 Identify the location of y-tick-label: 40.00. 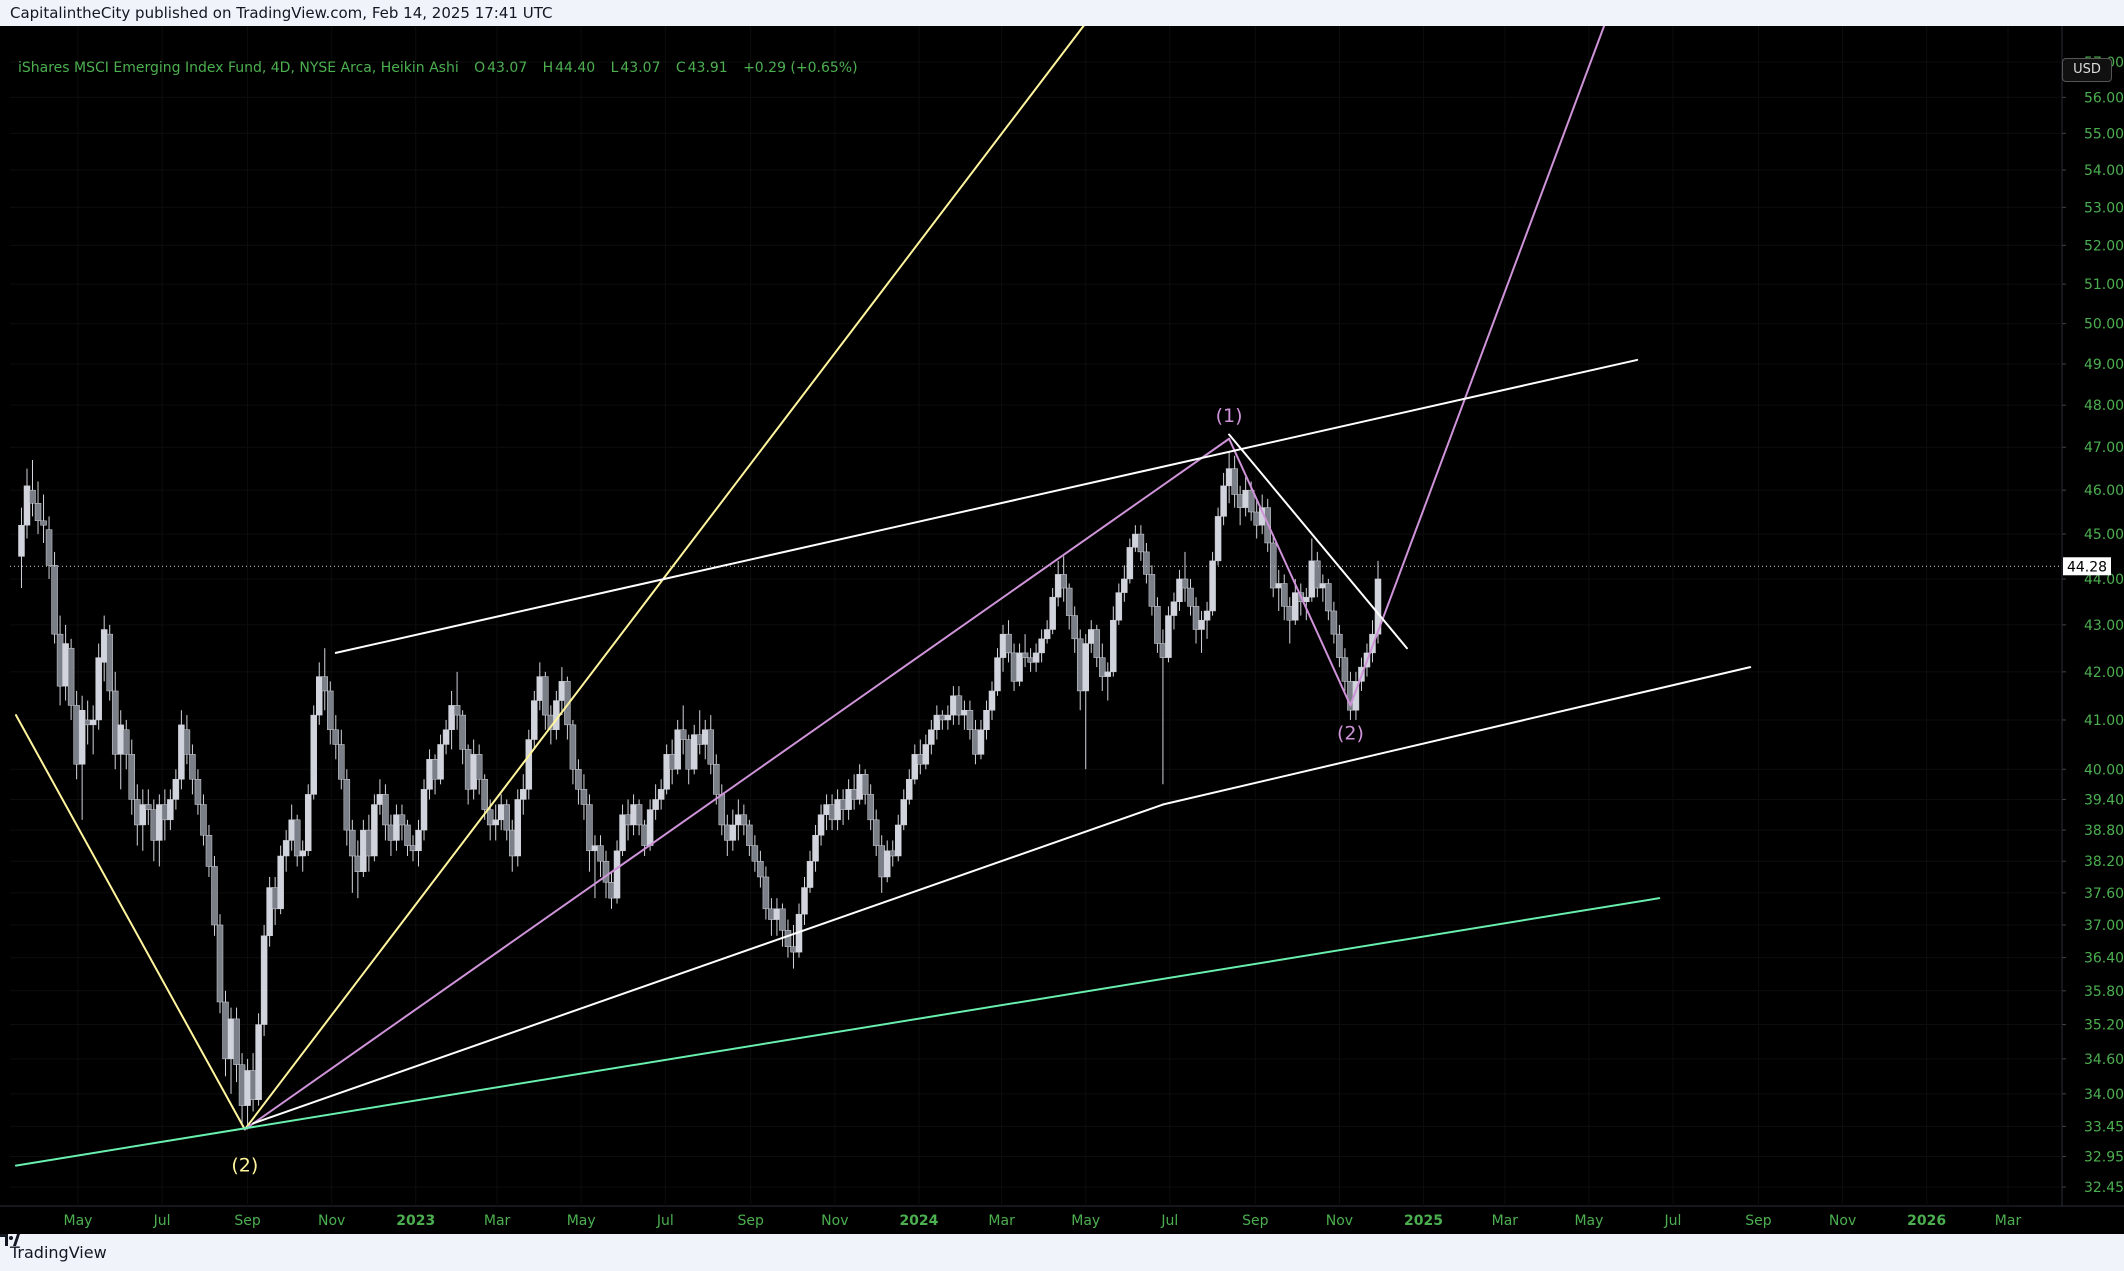
(2104, 770).